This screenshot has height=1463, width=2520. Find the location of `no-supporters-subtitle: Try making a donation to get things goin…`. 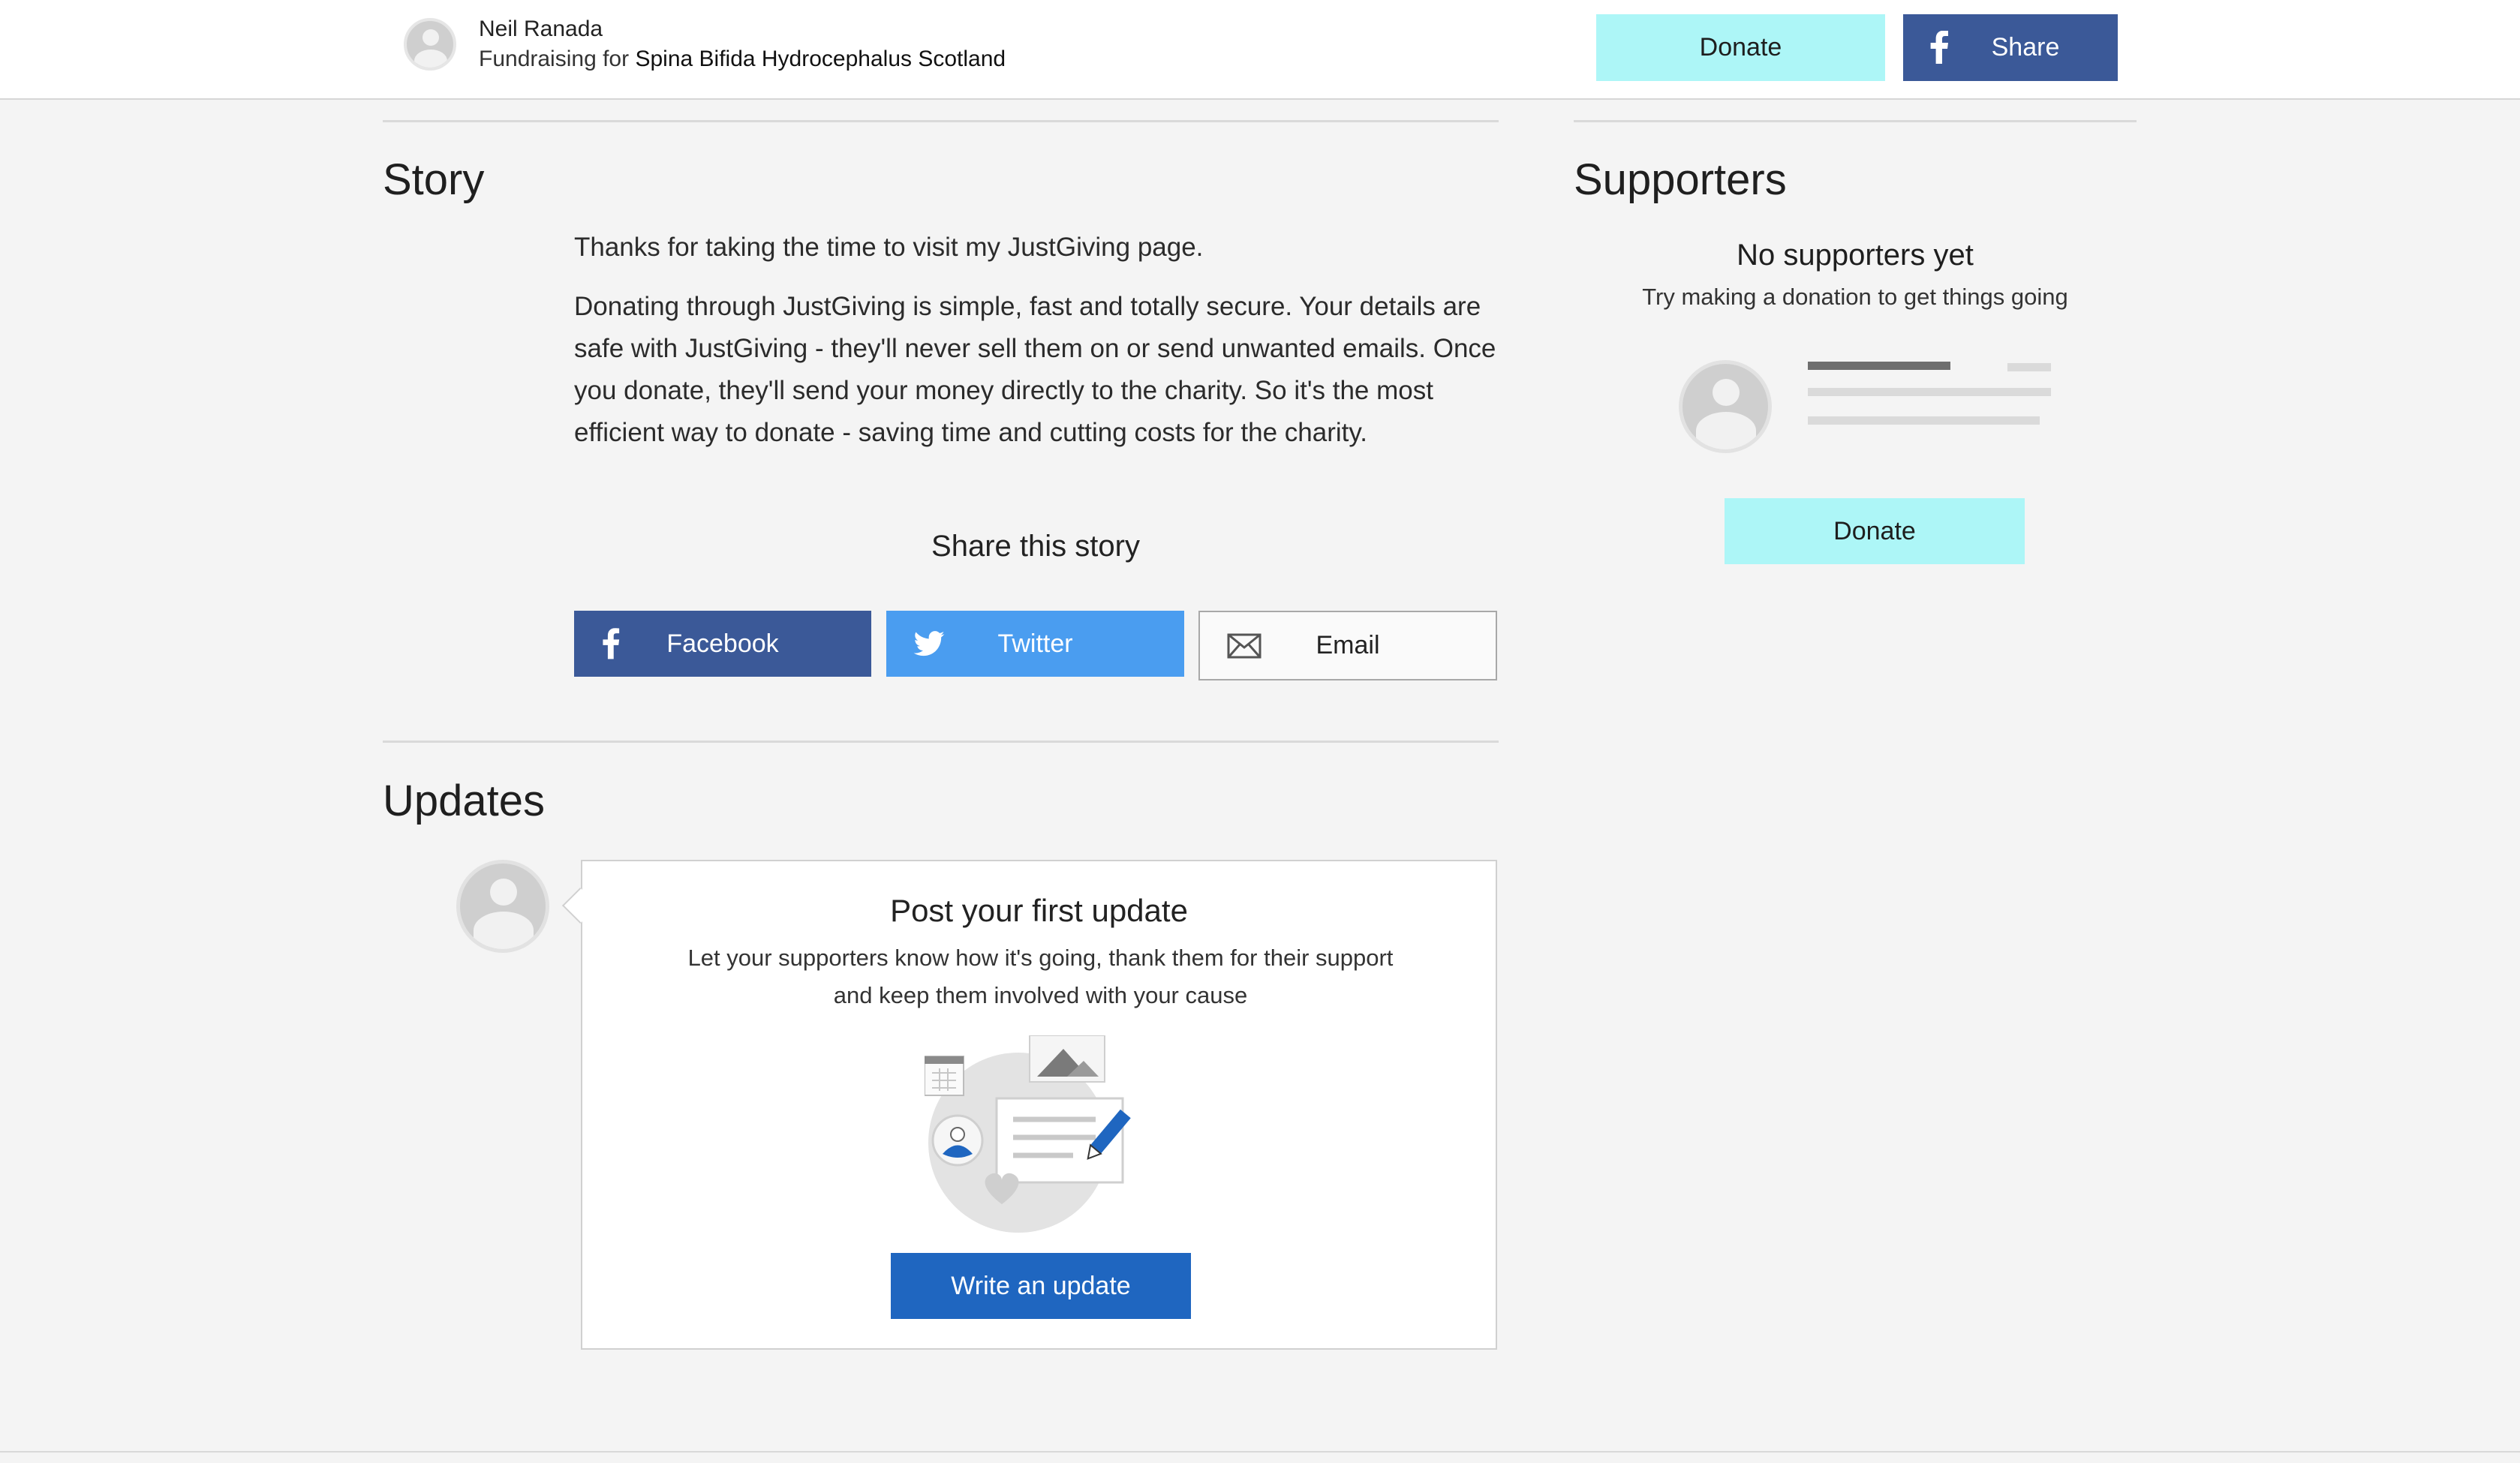

no-supporters-subtitle: Try making a donation to get things goin… is located at coordinates (1855, 297).